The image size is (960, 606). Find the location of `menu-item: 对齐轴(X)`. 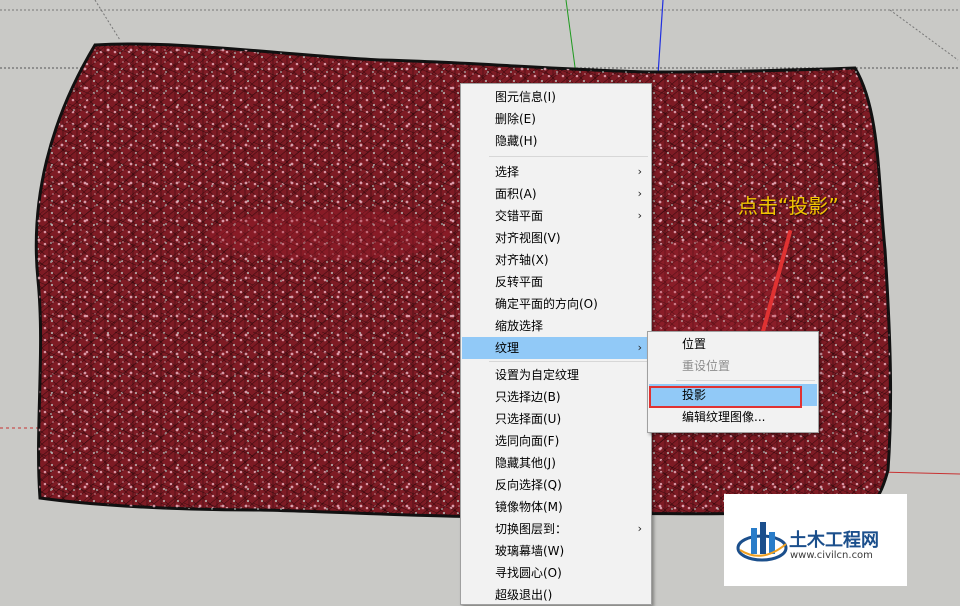

menu-item: 对齐轴(X) is located at coordinates (556, 260).